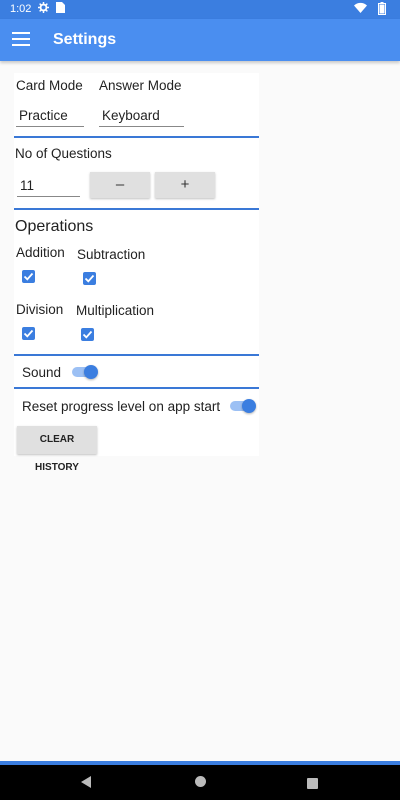 The height and width of the screenshot is (800, 400). Describe the element at coordinates (28, 276) in the screenshot. I see `addition-checkbox` at that location.